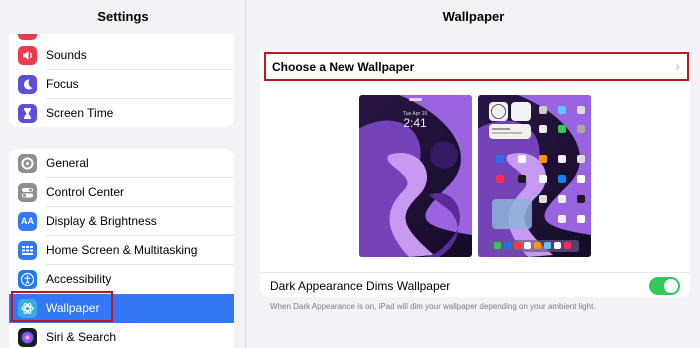 This screenshot has width=700, height=348. Describe the element at coordinates (27, 250) in the screenshot. I see `grid-icon` at that location.